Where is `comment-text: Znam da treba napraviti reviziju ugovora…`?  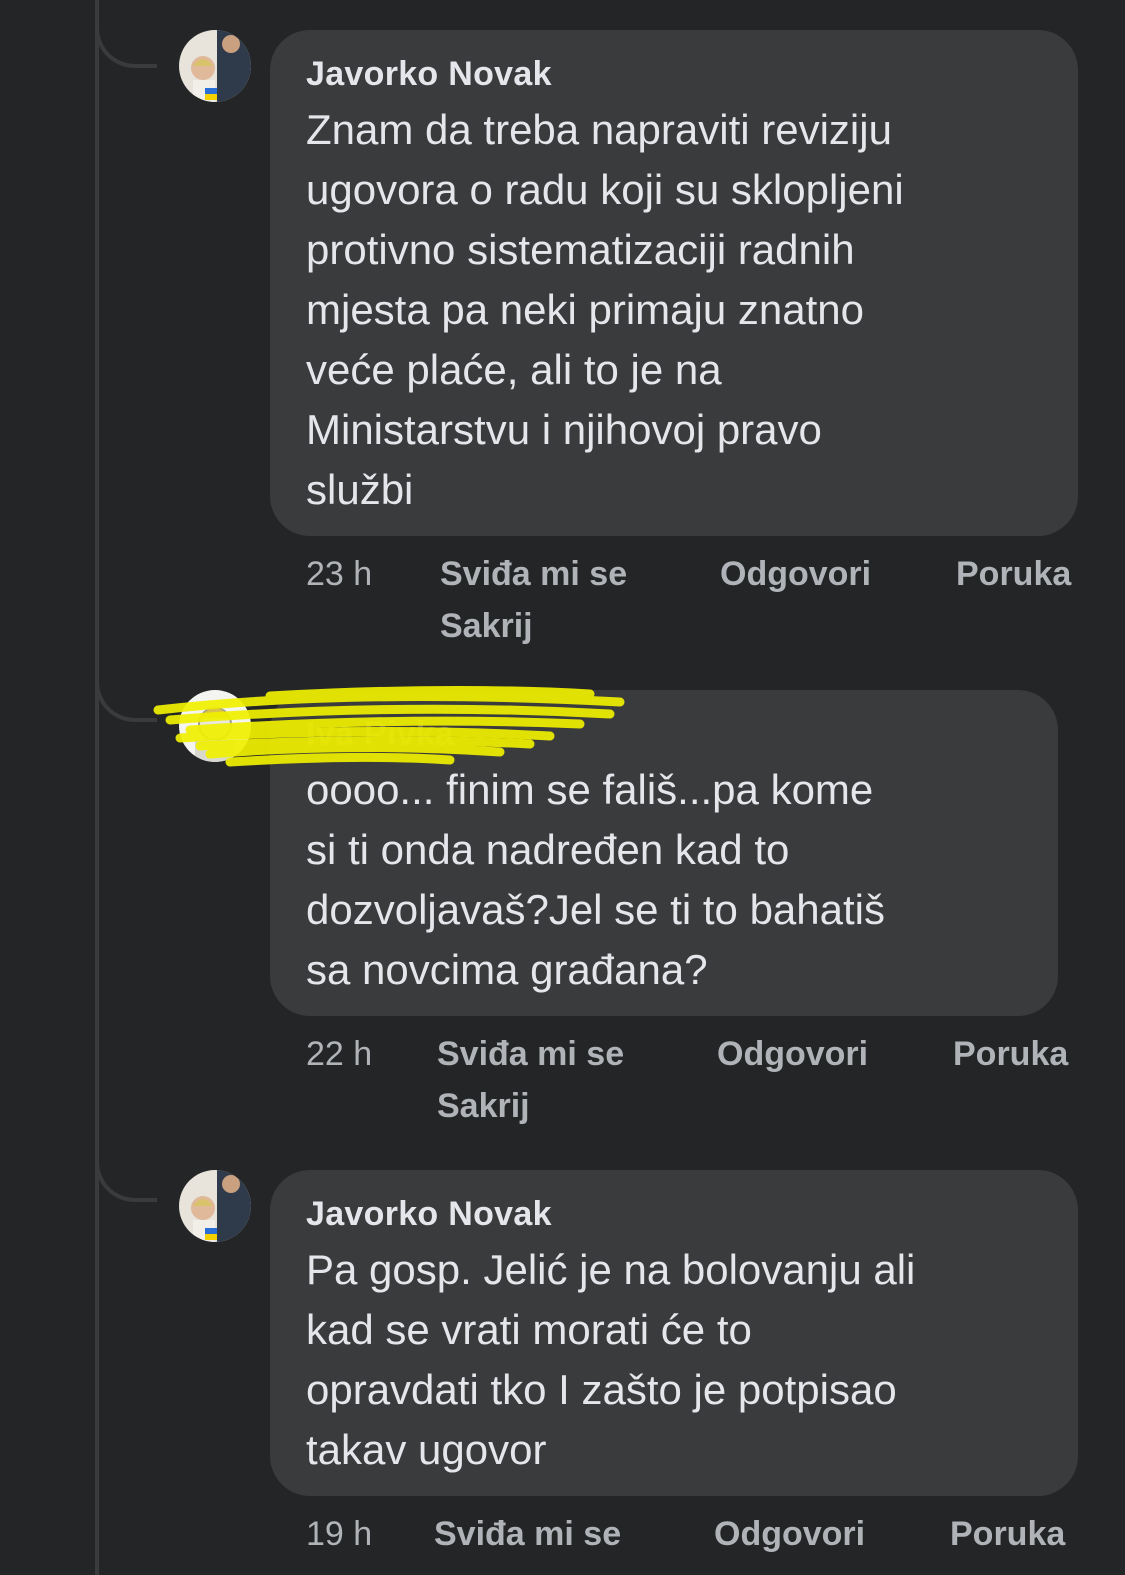
comment-text: Znam da treba napraviti reviziju ugovora… is located at coordinates (605, 309).